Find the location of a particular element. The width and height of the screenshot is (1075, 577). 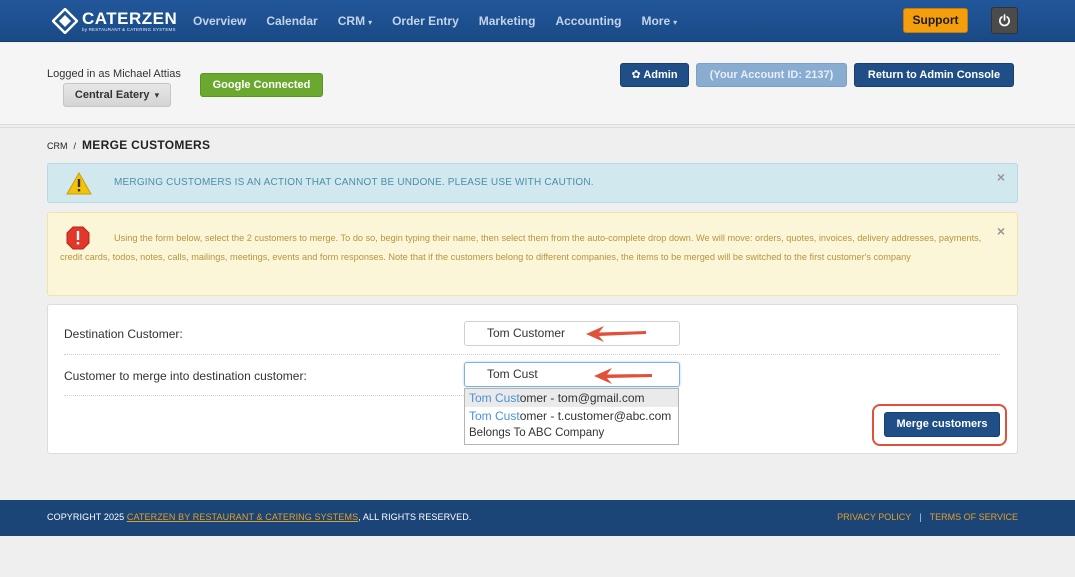

nav-calendar-label: Calendar is located at coordinates (292, 21).